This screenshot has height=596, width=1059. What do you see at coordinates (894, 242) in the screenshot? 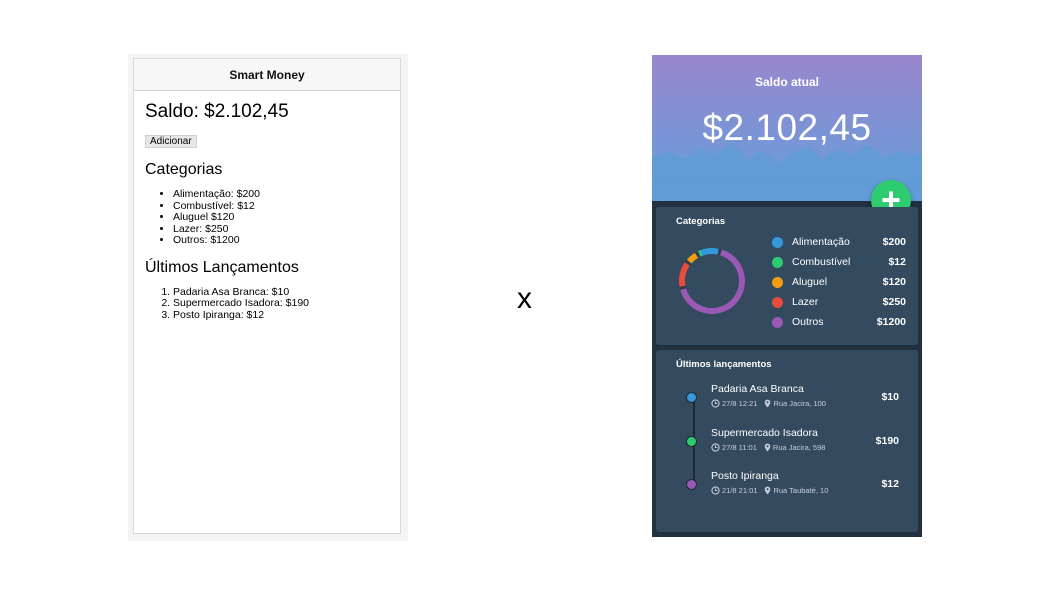
I see `category-value: $200` at bounding box center [894, 242].